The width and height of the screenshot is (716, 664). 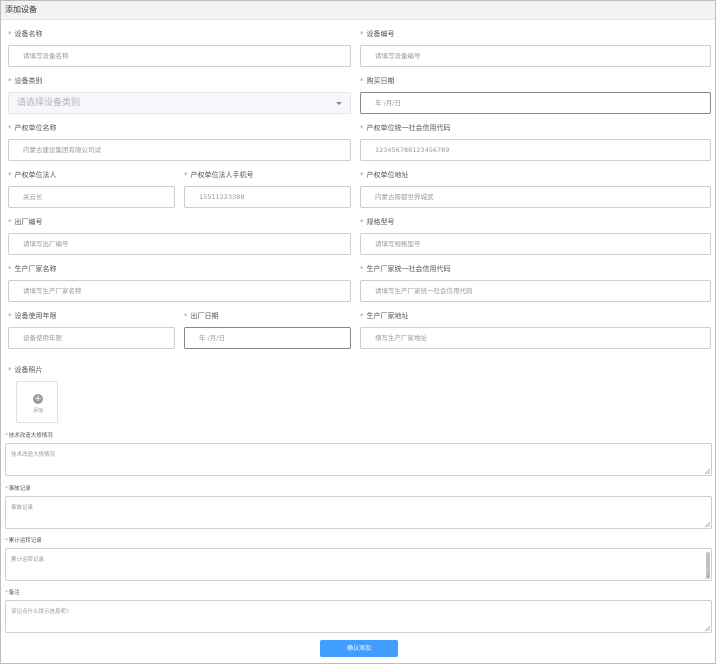 What do you see at coordinates (179, 103) in the screenshot?
I see `device-category-select: 请选择设备类别` at bounding box center [179, 103].